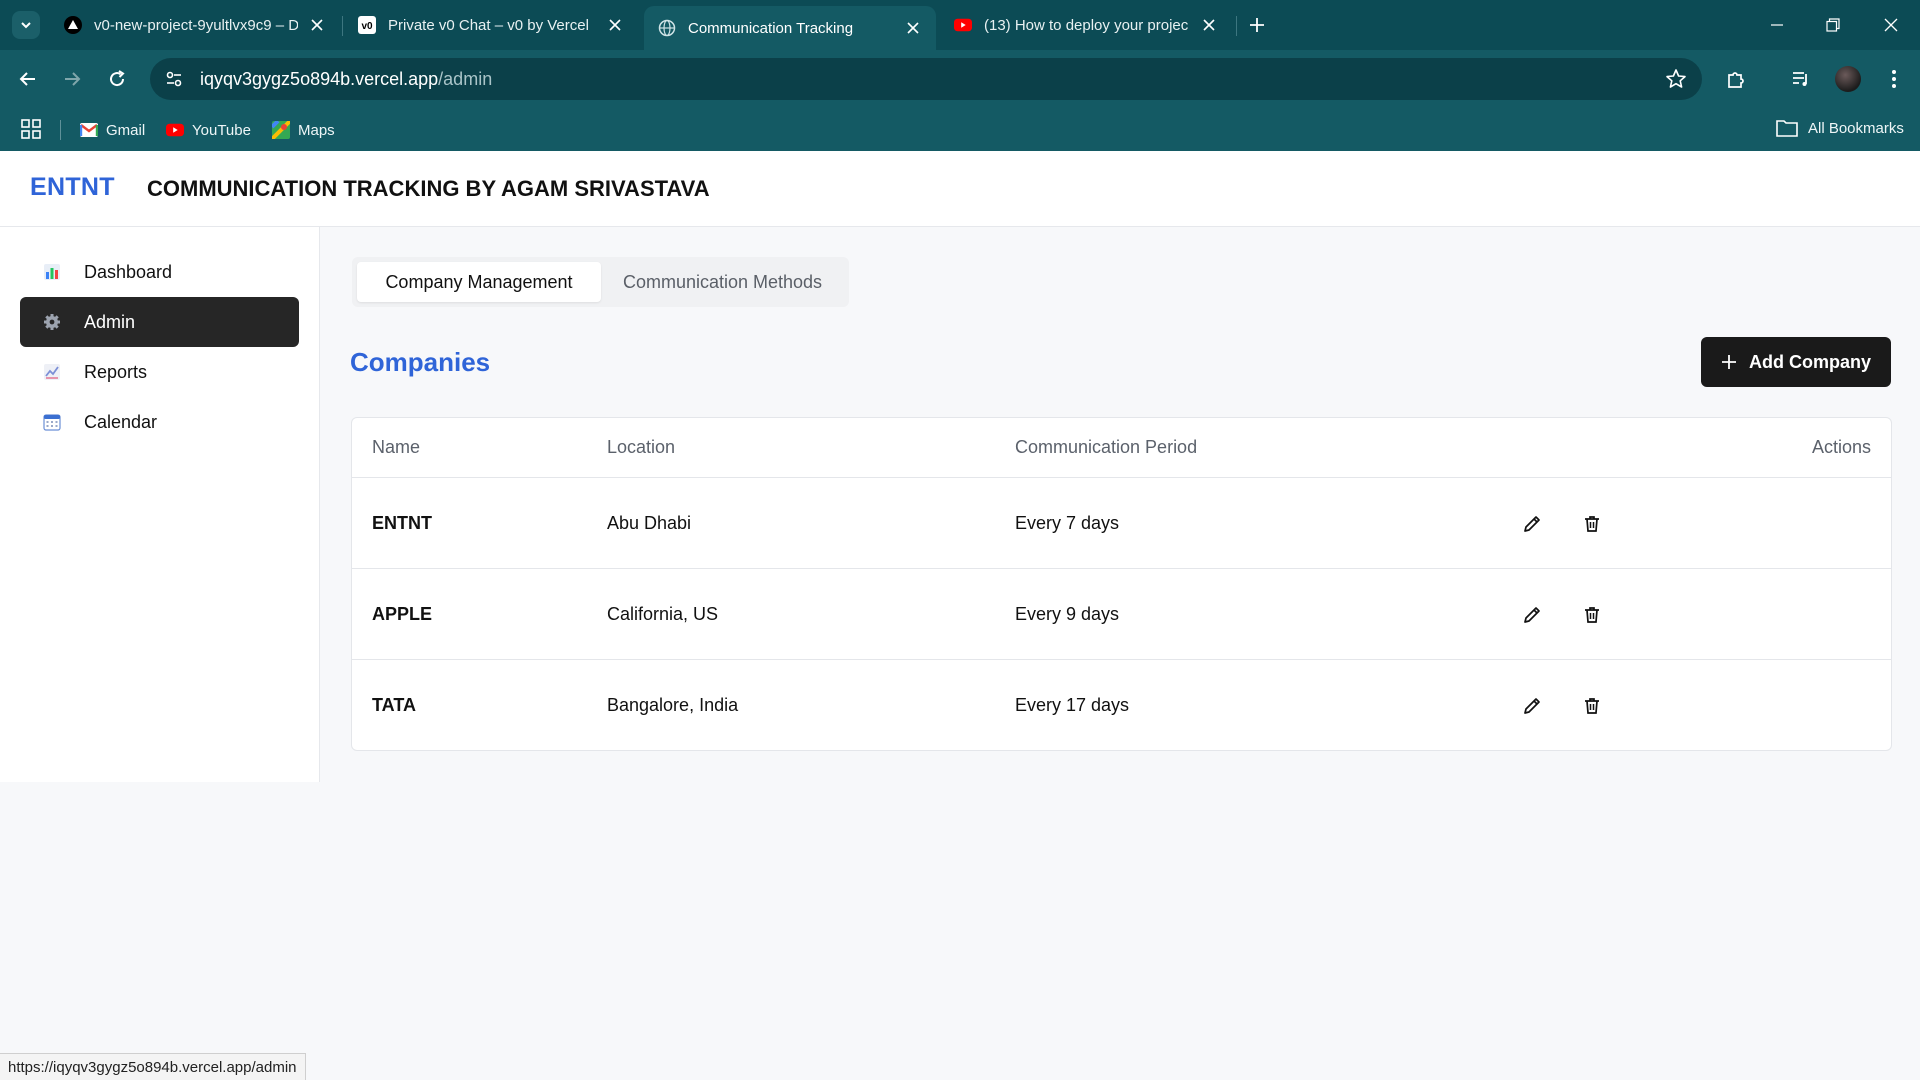 This screenshot has width=1920, height=1080. What do you see at coordinates (175, 130) in the screenshot?
I see `youtube-icon` at bounding box center [175, 130].